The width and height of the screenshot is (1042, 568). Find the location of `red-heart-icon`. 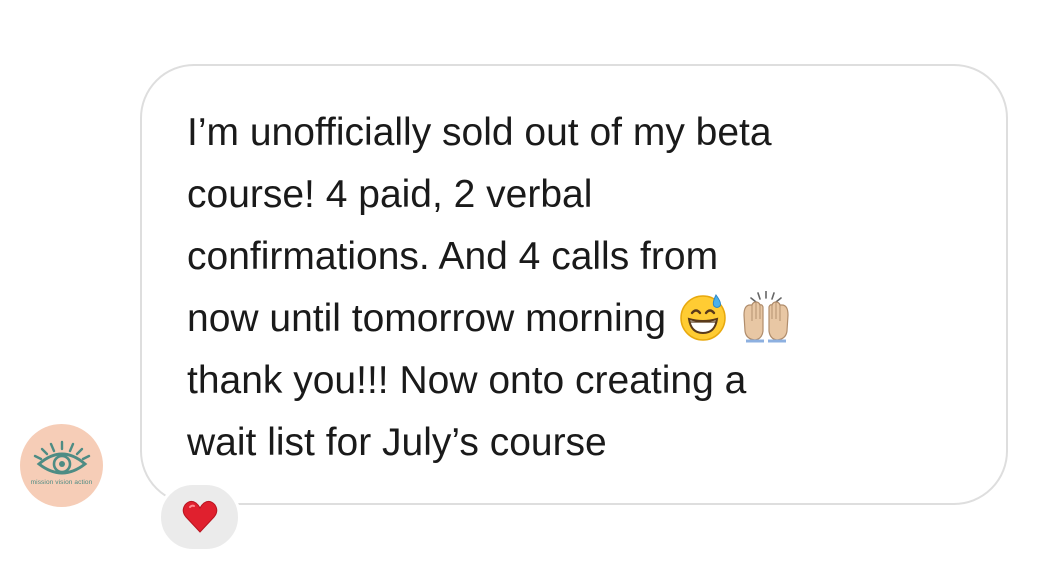

red-heart-icon is located at coordinates (200, 516).